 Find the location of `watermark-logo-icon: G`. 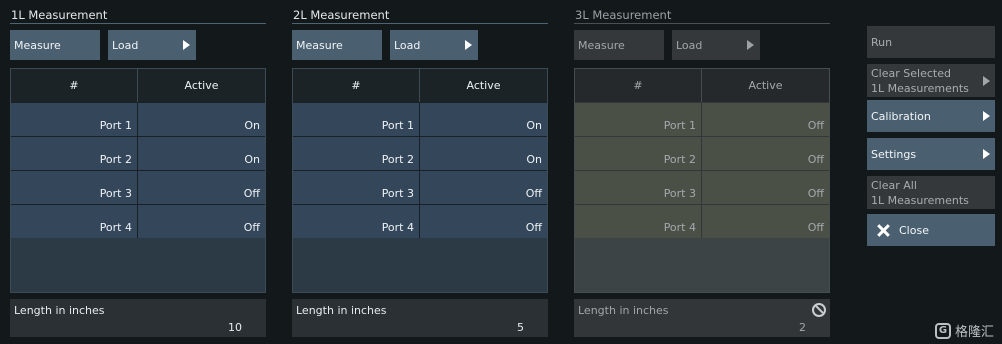

watermark-logo-icon: G is located at coordinates (942, 330).